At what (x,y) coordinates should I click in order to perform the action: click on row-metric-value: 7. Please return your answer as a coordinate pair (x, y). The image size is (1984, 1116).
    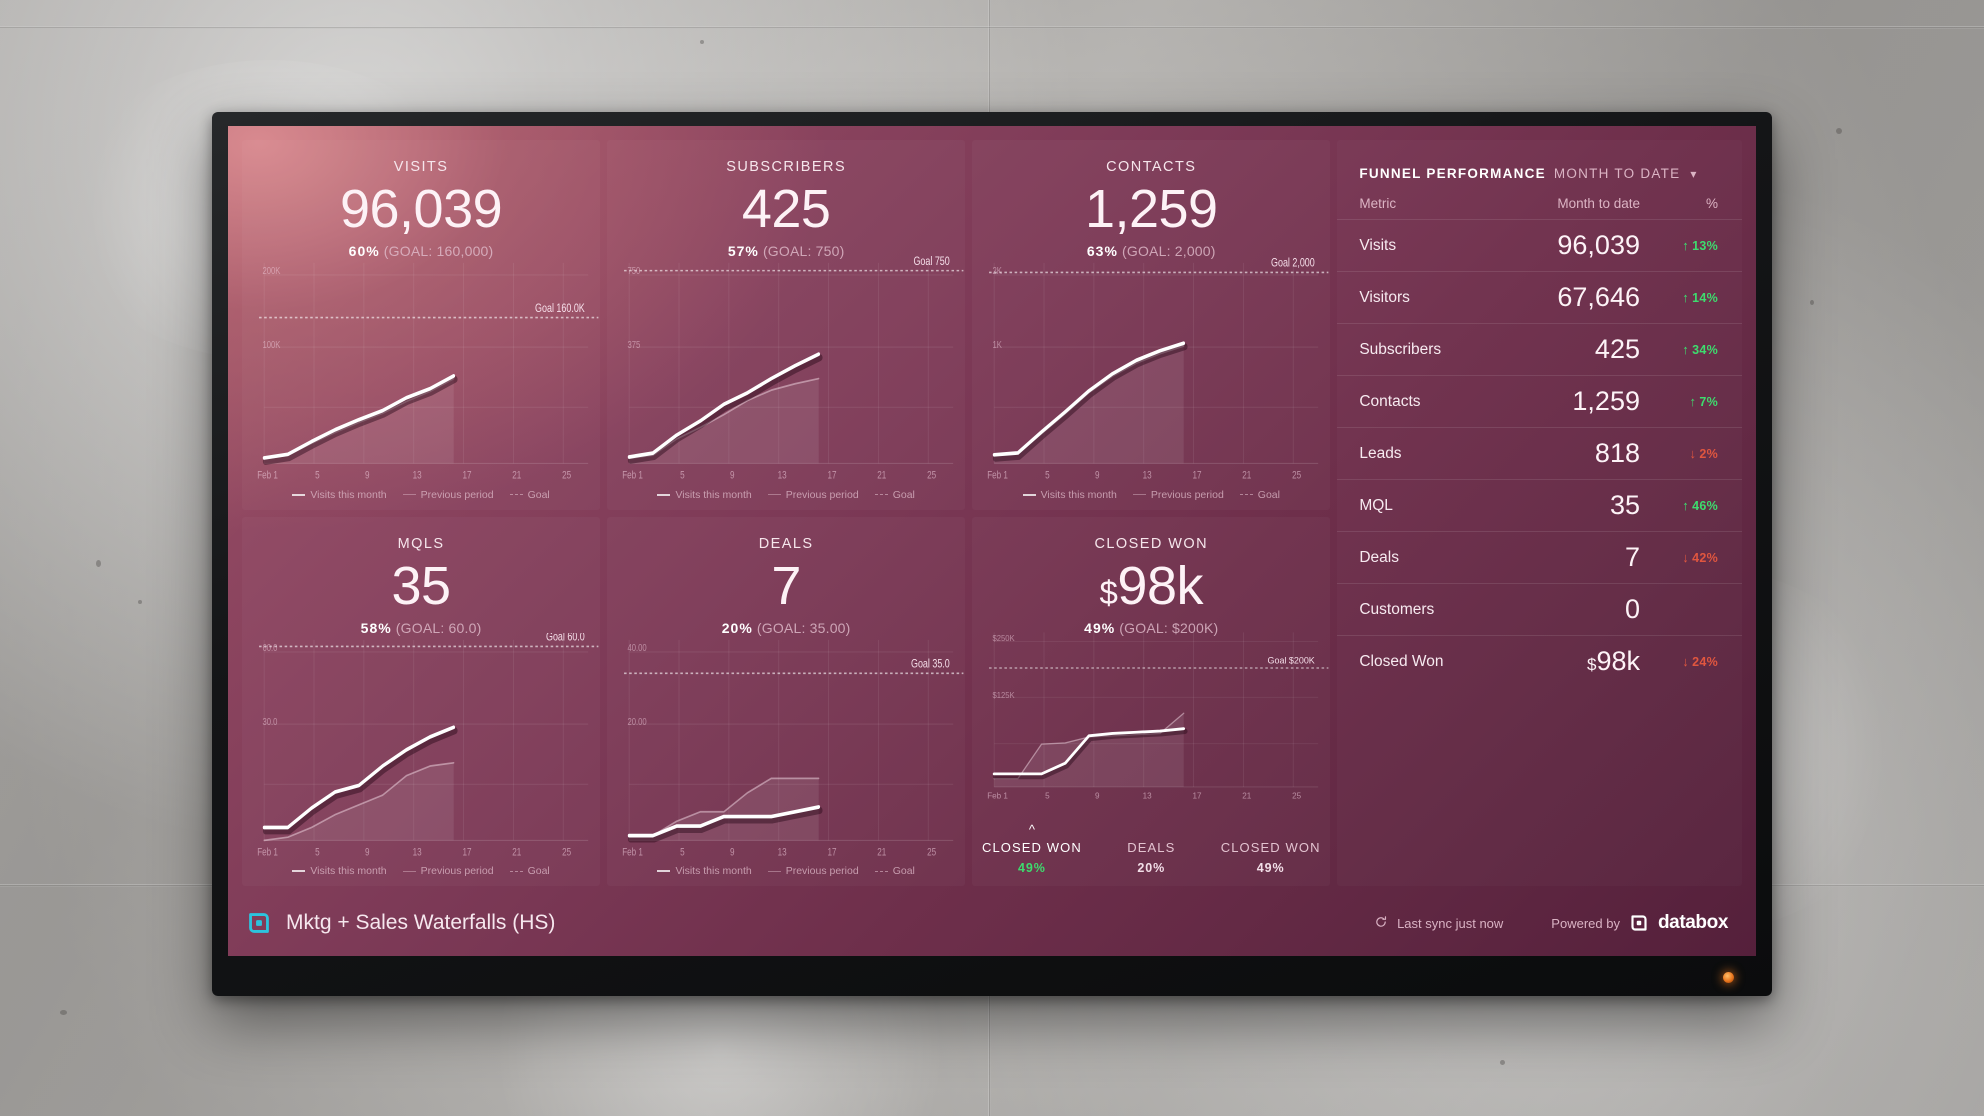
    Looking at the image, I should click on (1565, 557).